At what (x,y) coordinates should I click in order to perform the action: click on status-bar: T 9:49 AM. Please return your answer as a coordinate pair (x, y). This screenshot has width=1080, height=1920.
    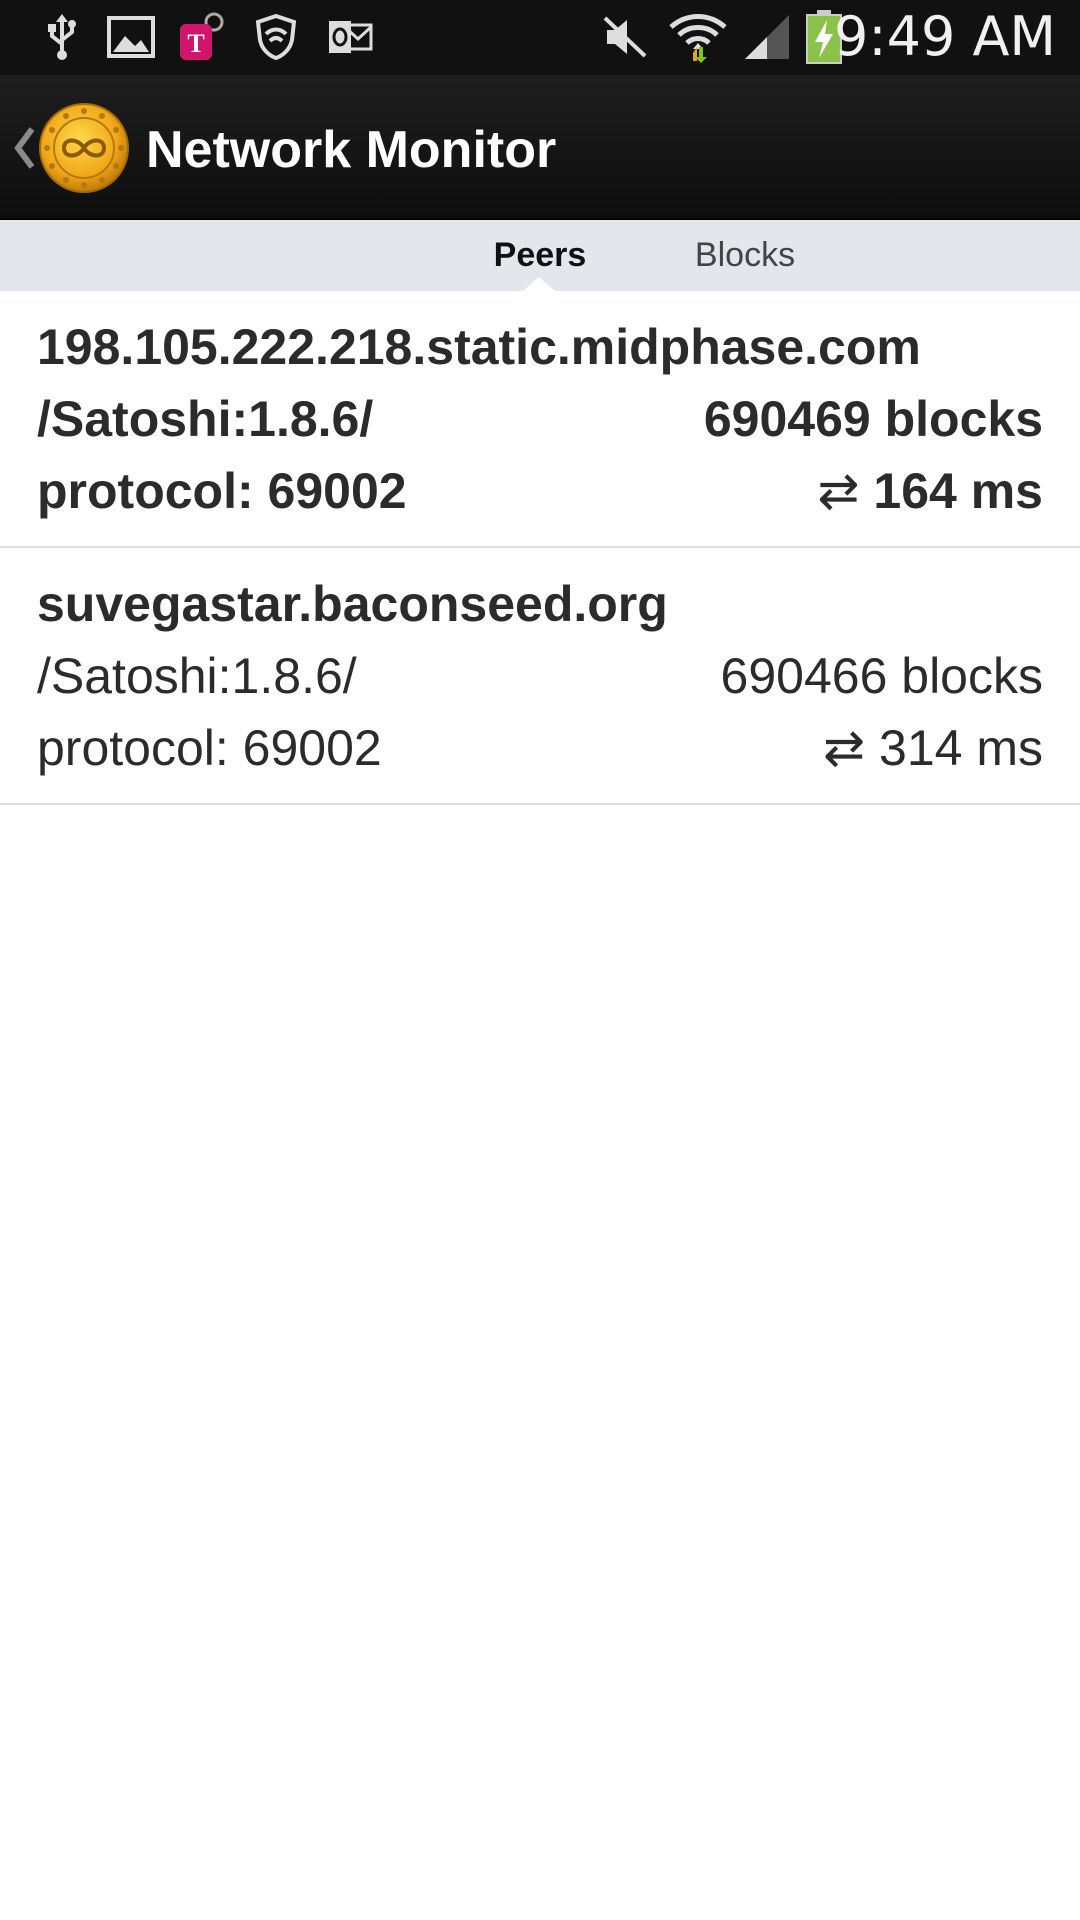
    Looking at the image, I should click on (540, 37).